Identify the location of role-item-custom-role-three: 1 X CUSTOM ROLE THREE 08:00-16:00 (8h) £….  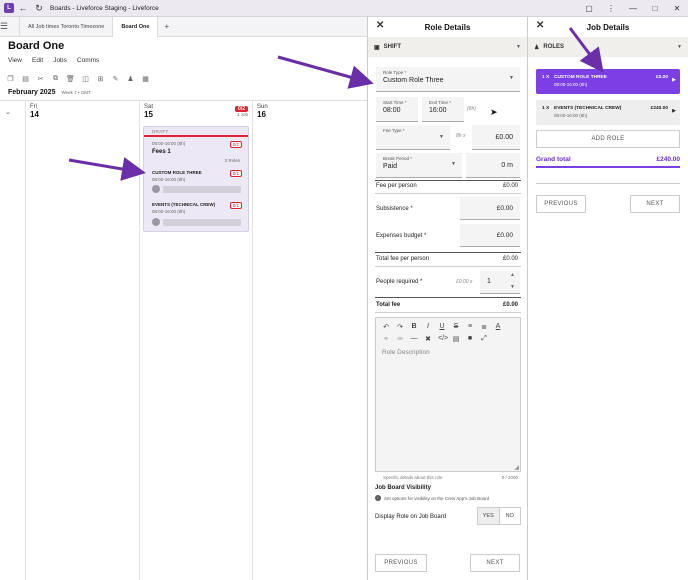
(608, 81).